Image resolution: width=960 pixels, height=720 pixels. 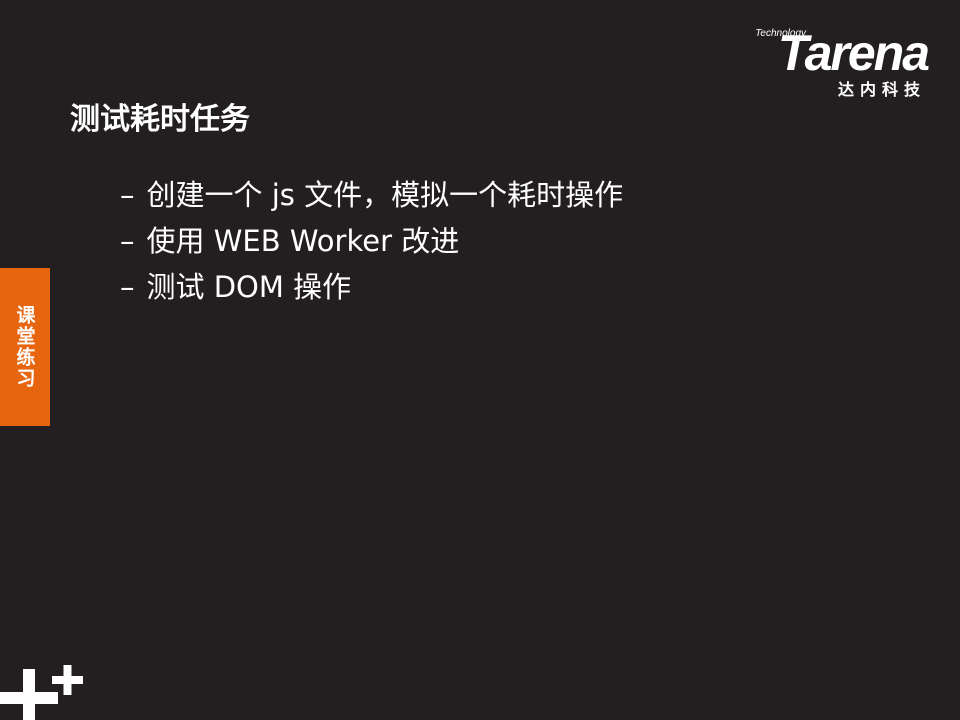 What do you see at coordinates (371, 287) in the screenshot?
I see `bullet-item: – 测试 DOM 操作` at bounding box center [371, 287].